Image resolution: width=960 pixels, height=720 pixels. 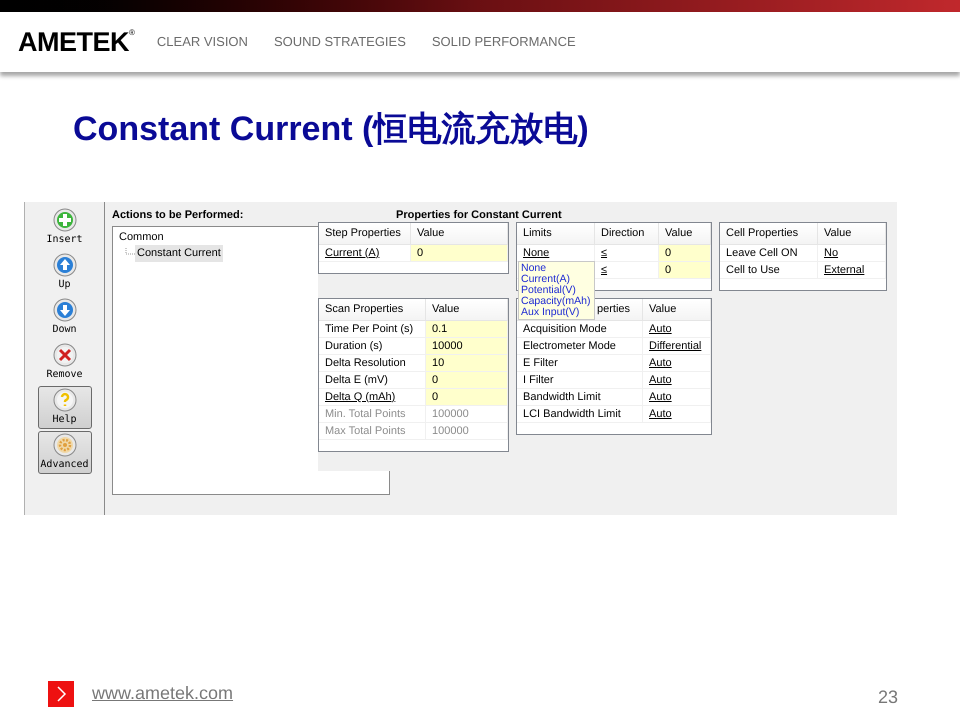 I want to click on registered-mark: ®, so click(x=132, y=32).